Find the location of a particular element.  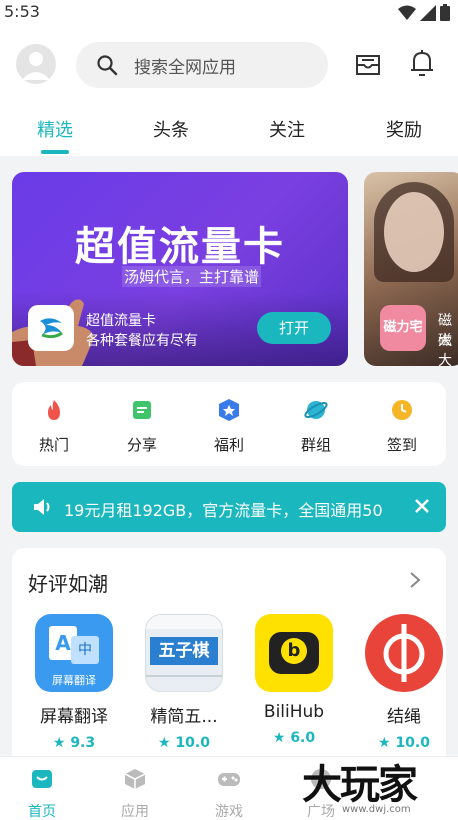

search-input: 搜索全网应用 is located at coordinates (202, 65).